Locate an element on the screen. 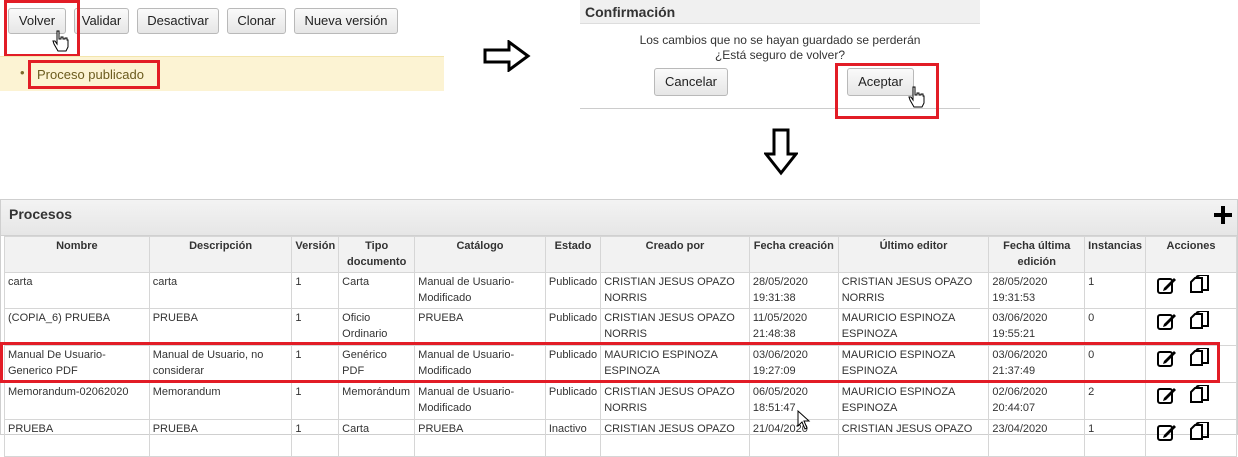 Image resolution: width=1238 pixels, height=457 pixels. cancel-button: Cancelar is located at coordinates (691, 82).